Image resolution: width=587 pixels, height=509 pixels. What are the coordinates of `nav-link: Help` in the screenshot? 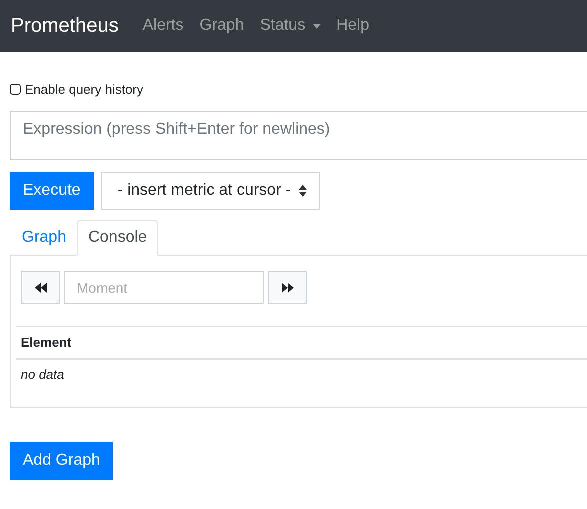 It's located at (353, 26).